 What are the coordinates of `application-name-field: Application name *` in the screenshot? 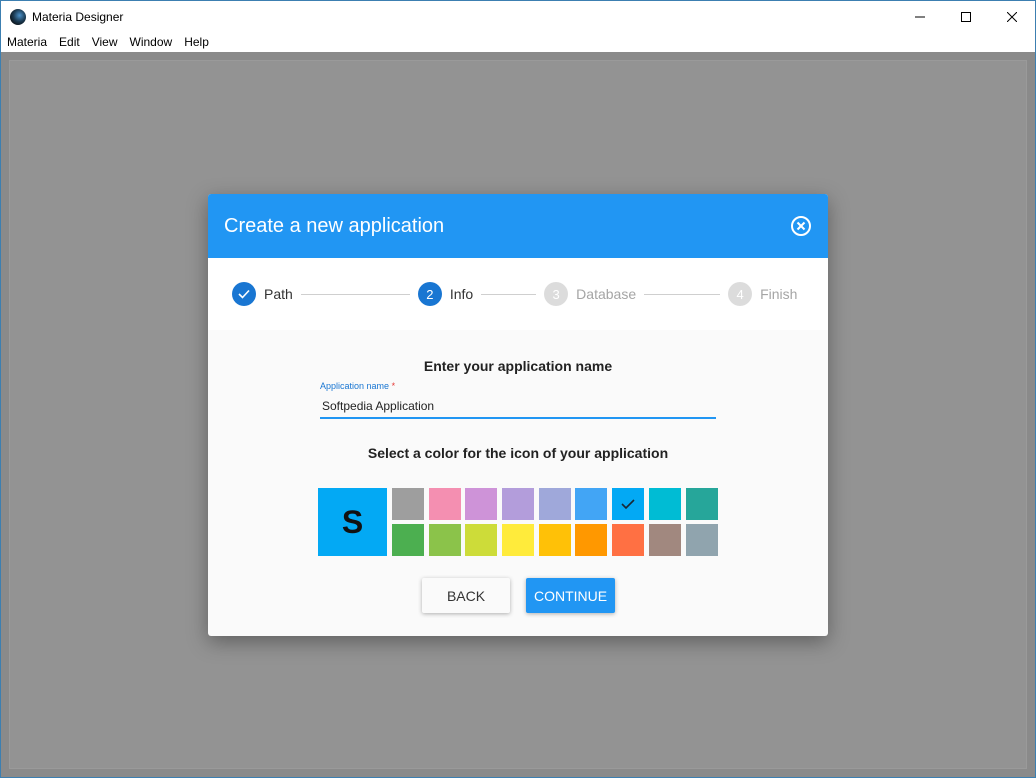 It's located at (518, 400).